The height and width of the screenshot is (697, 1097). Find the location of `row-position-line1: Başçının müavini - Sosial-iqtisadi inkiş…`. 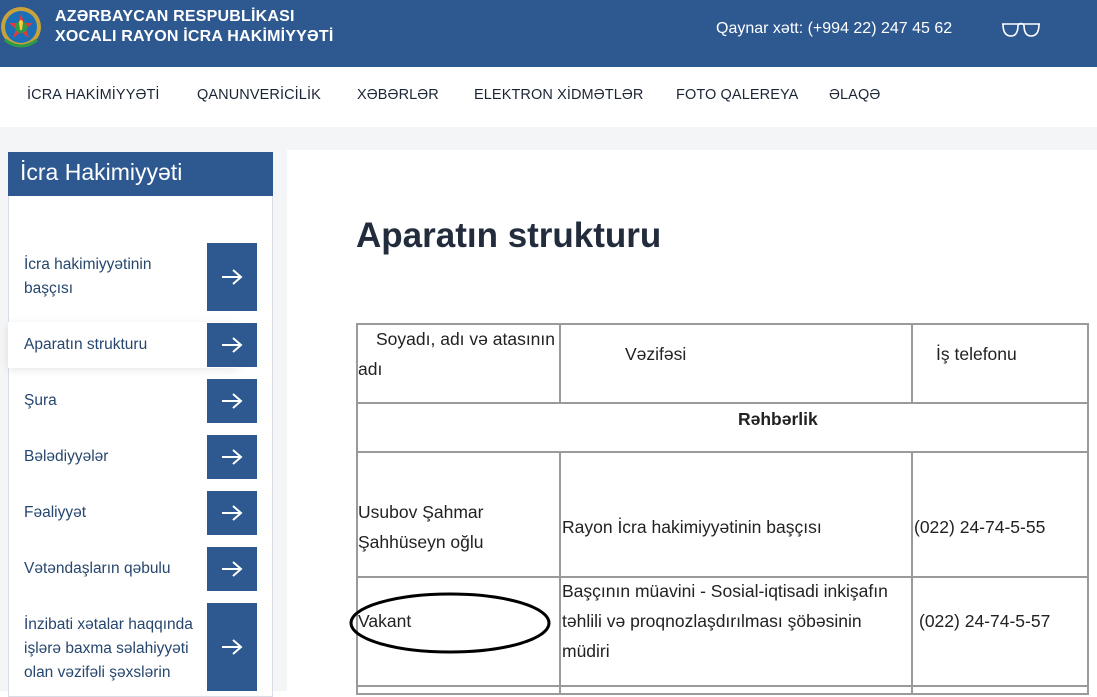

row-position-line1: Başçının müavini - Sosial-iqtisadi inkiş… is located at coordinates (725, 591).